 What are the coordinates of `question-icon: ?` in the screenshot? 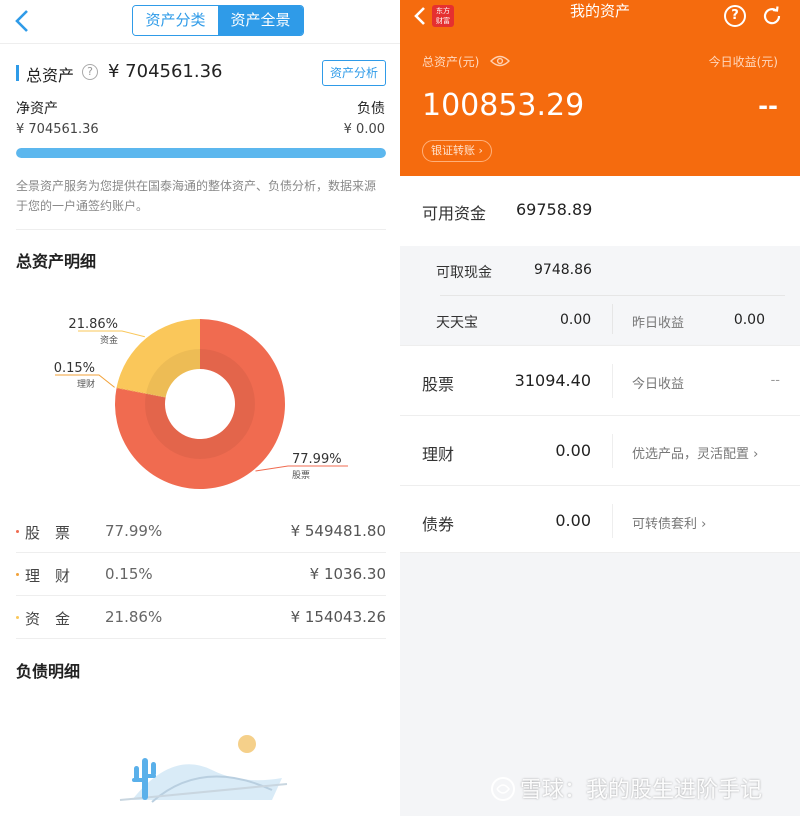 It's located at (90, 72).